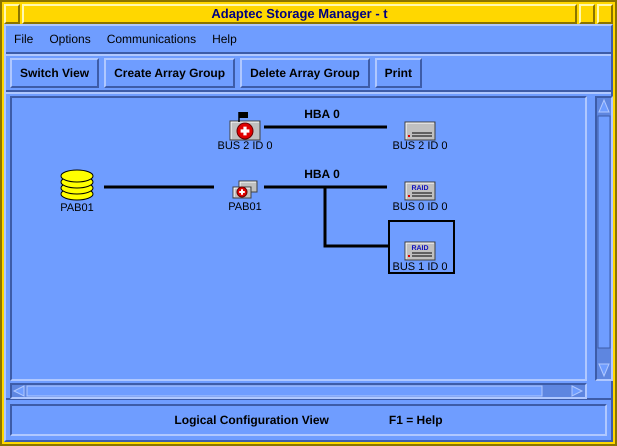 The height and width of the screenshot is (446, 617). I want to click on node-label: BUS 0 ID 0, so click(420, 207).